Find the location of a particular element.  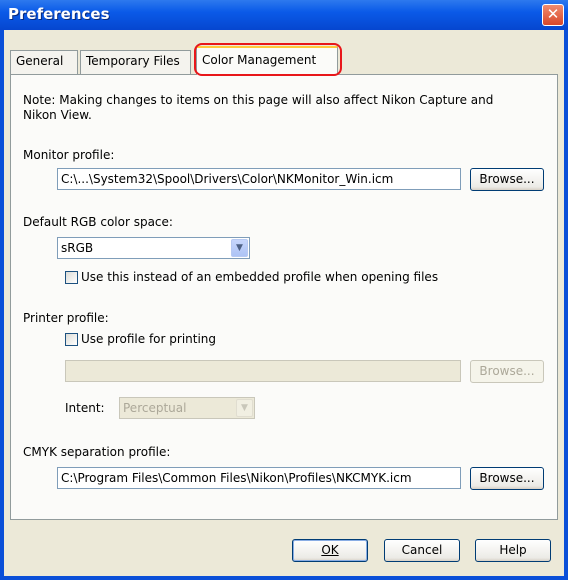

printer-profile-label: Printer profile: is located at coordinates (66, 318).